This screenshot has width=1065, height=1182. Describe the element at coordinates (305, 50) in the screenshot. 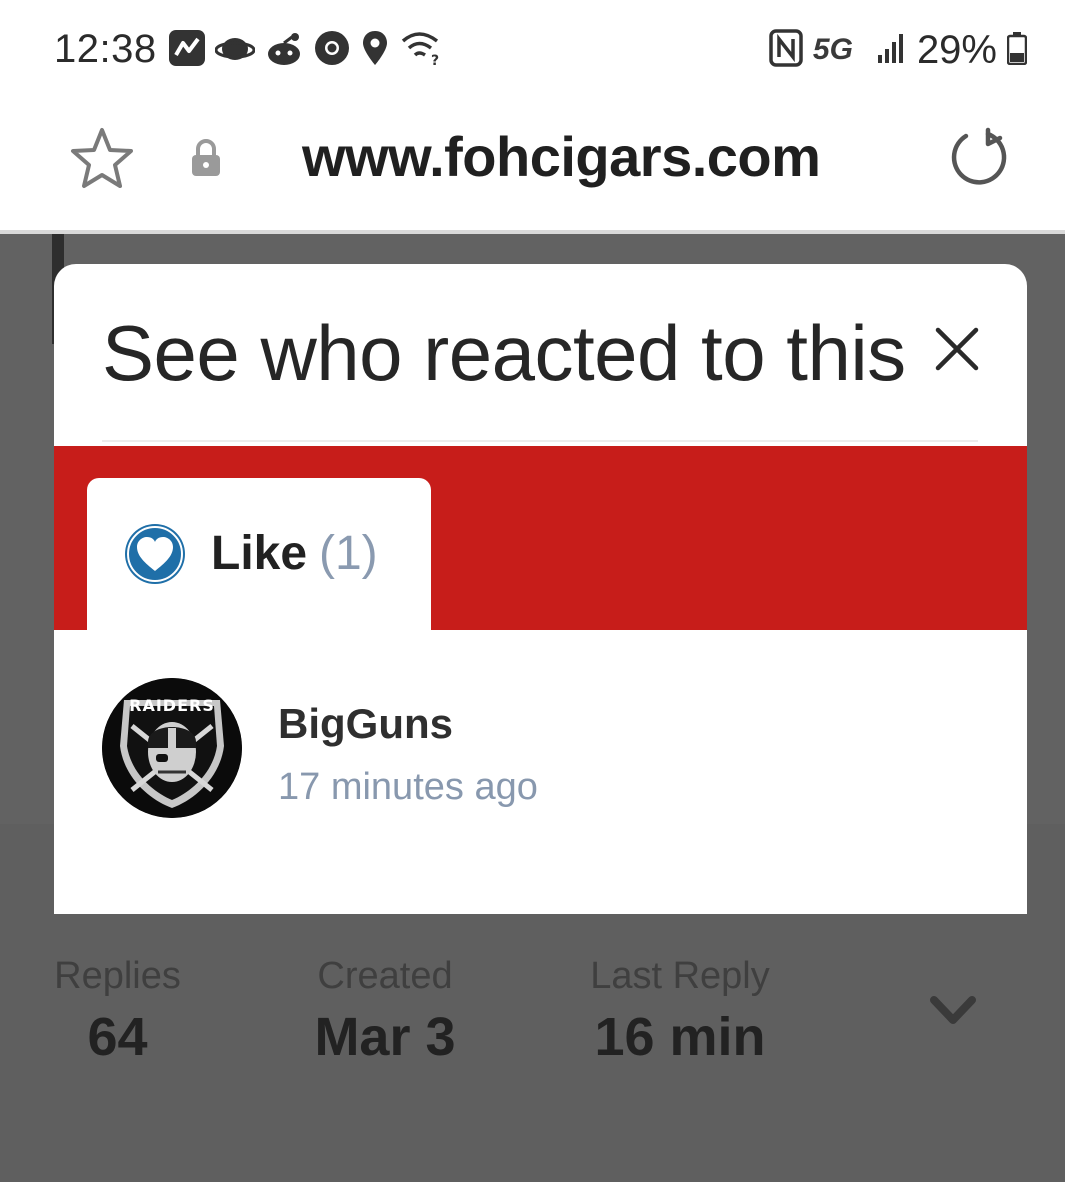

I see `notification-icons: ?` at that location.